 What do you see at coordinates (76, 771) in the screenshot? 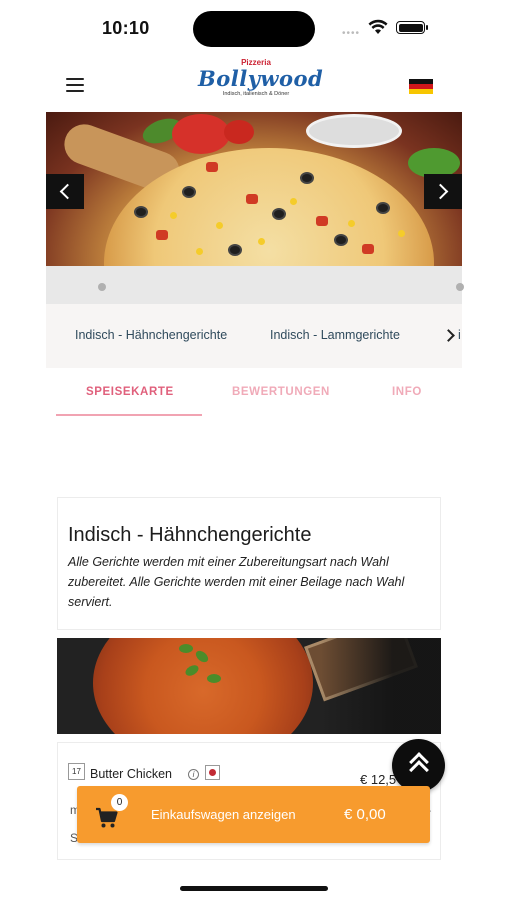
I see `product-number: 17` at bounding box center [76, 771].